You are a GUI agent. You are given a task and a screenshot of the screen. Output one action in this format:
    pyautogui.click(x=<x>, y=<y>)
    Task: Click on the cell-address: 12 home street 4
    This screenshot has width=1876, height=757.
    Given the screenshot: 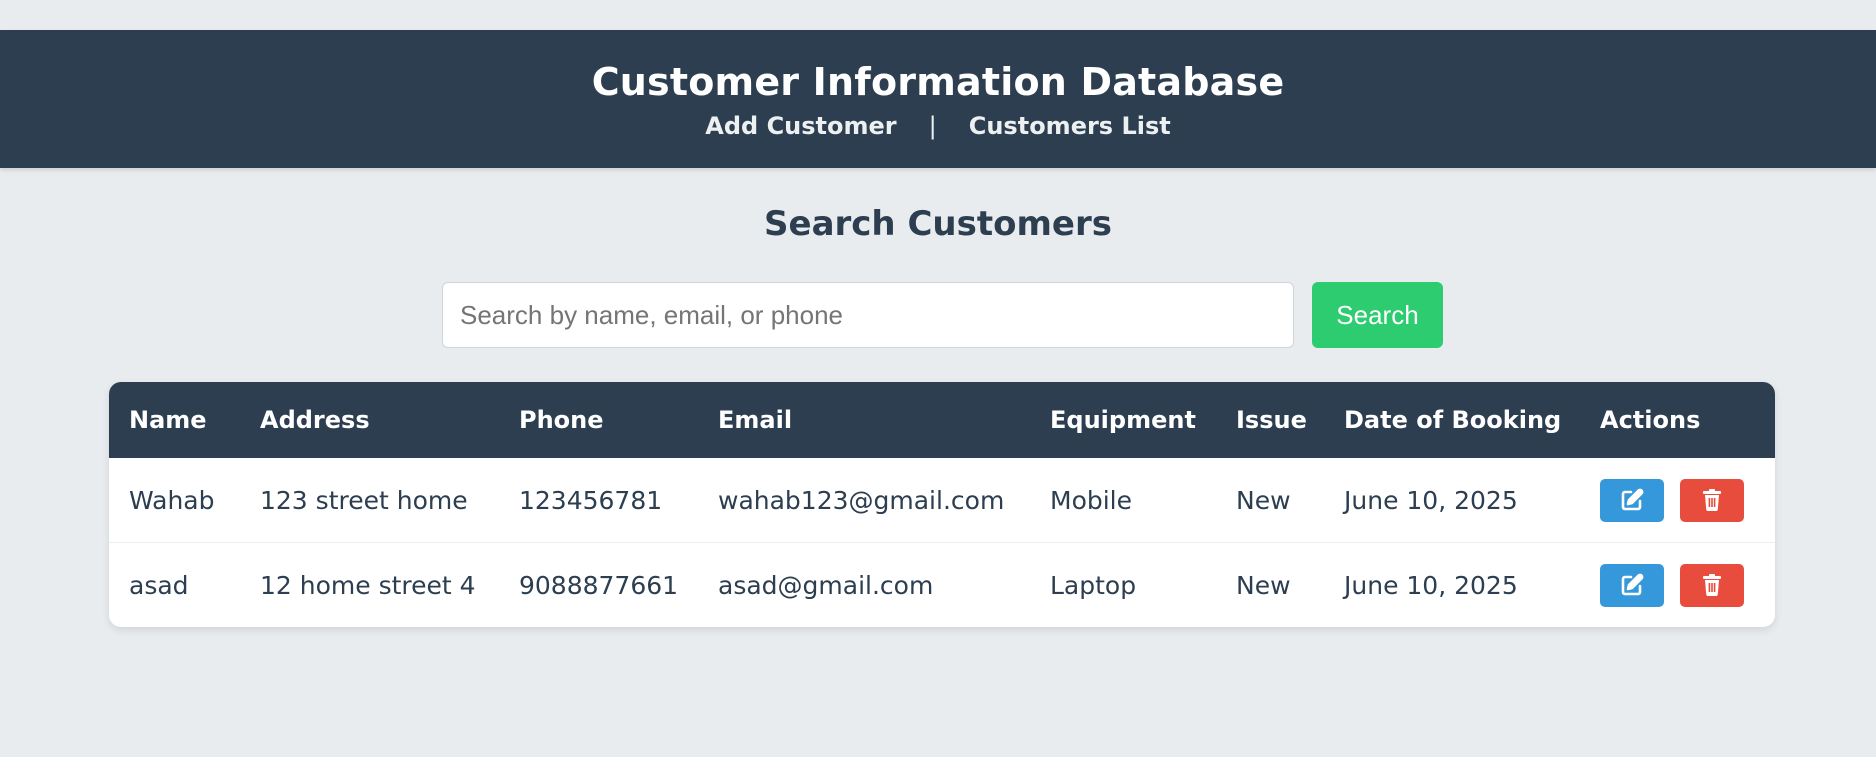 What is the action you would take?
    pyautogui.click(x=368, y=585)
    